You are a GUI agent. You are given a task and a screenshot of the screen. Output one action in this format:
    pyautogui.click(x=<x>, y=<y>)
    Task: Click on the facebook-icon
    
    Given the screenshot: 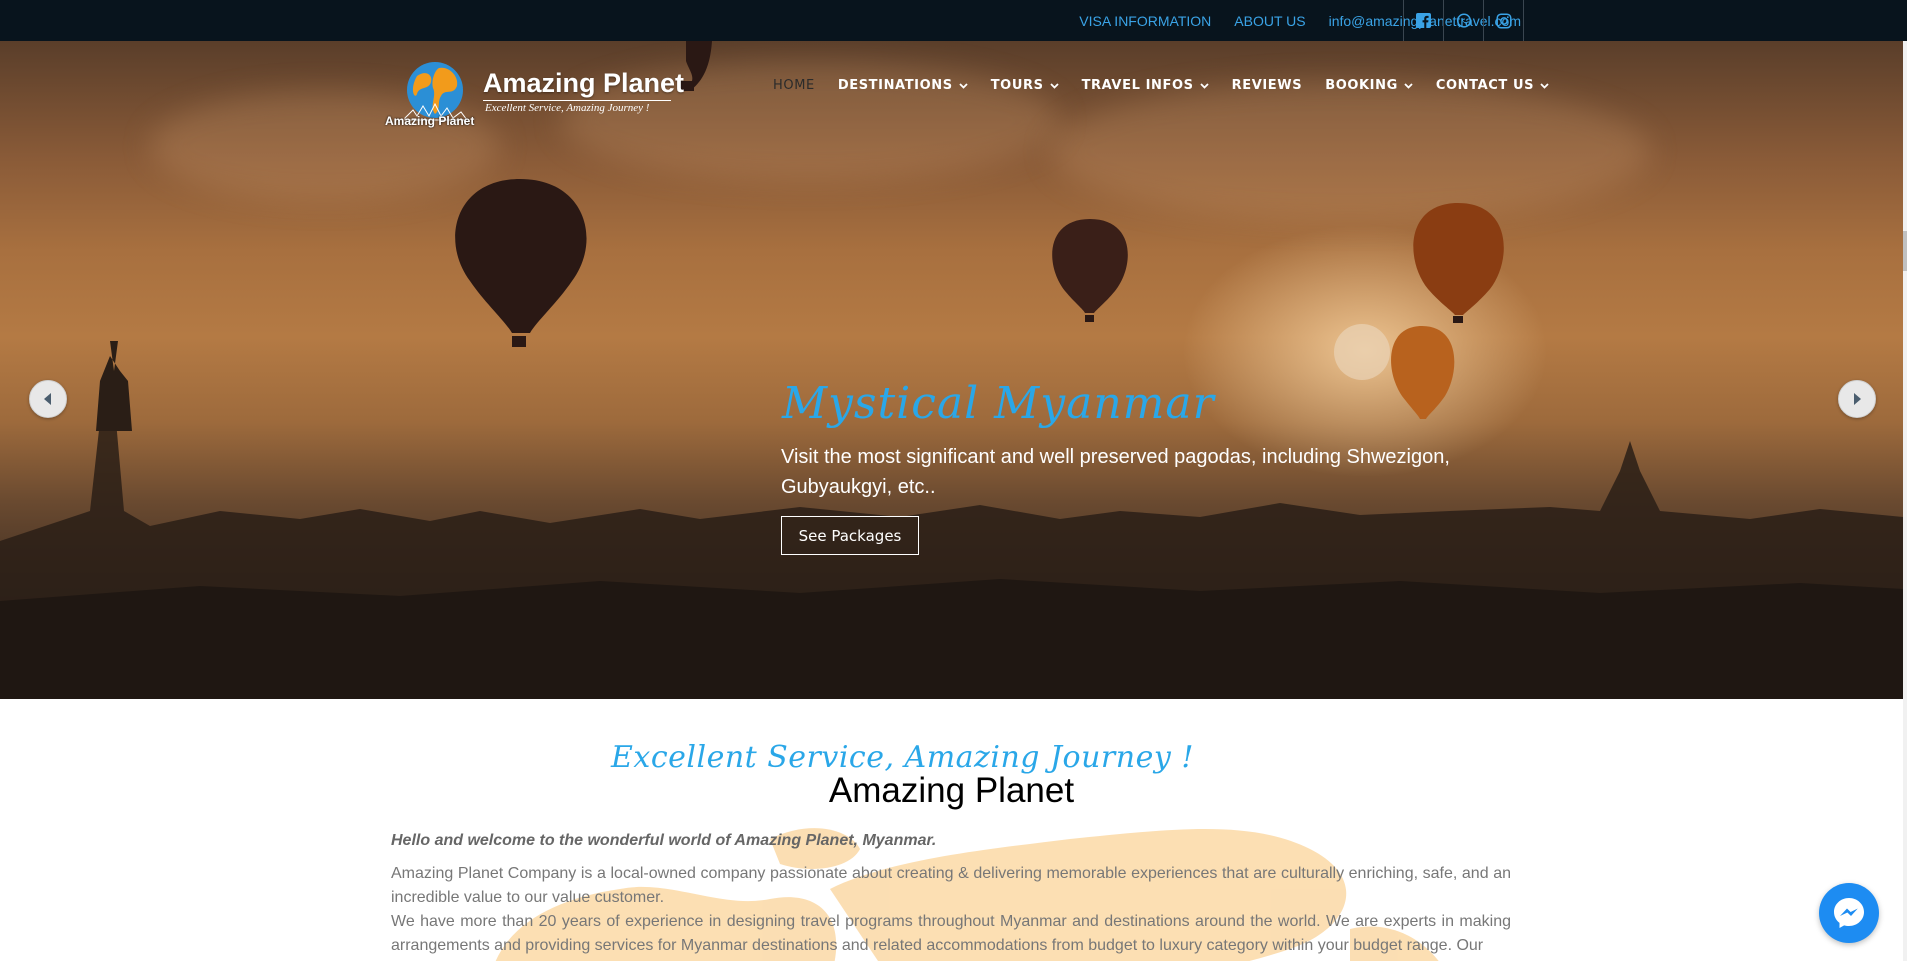 What is the action you would take?
    pyautogui.click(x=1423, y=20)
    